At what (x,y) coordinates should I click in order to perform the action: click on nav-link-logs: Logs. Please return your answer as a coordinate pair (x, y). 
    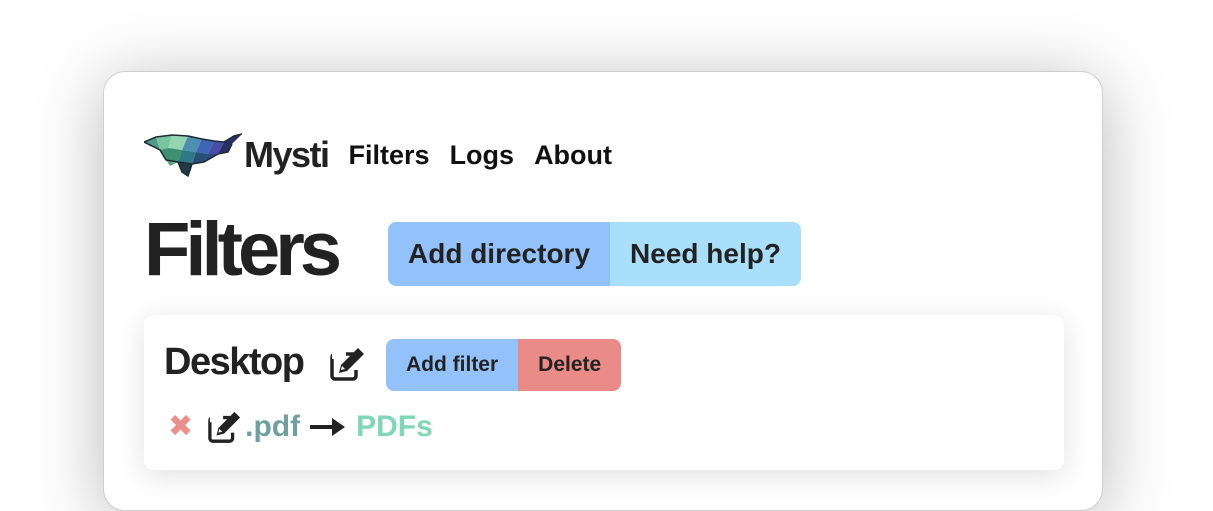
    Looking at the image, I should click on (482, 155).